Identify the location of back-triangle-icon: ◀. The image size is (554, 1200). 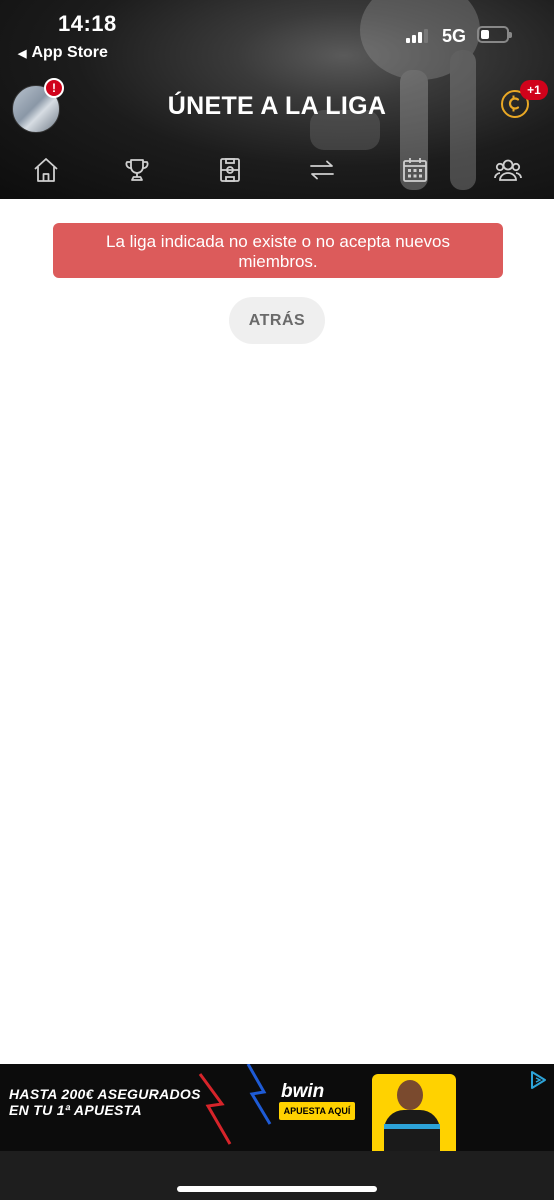
(22, 53).